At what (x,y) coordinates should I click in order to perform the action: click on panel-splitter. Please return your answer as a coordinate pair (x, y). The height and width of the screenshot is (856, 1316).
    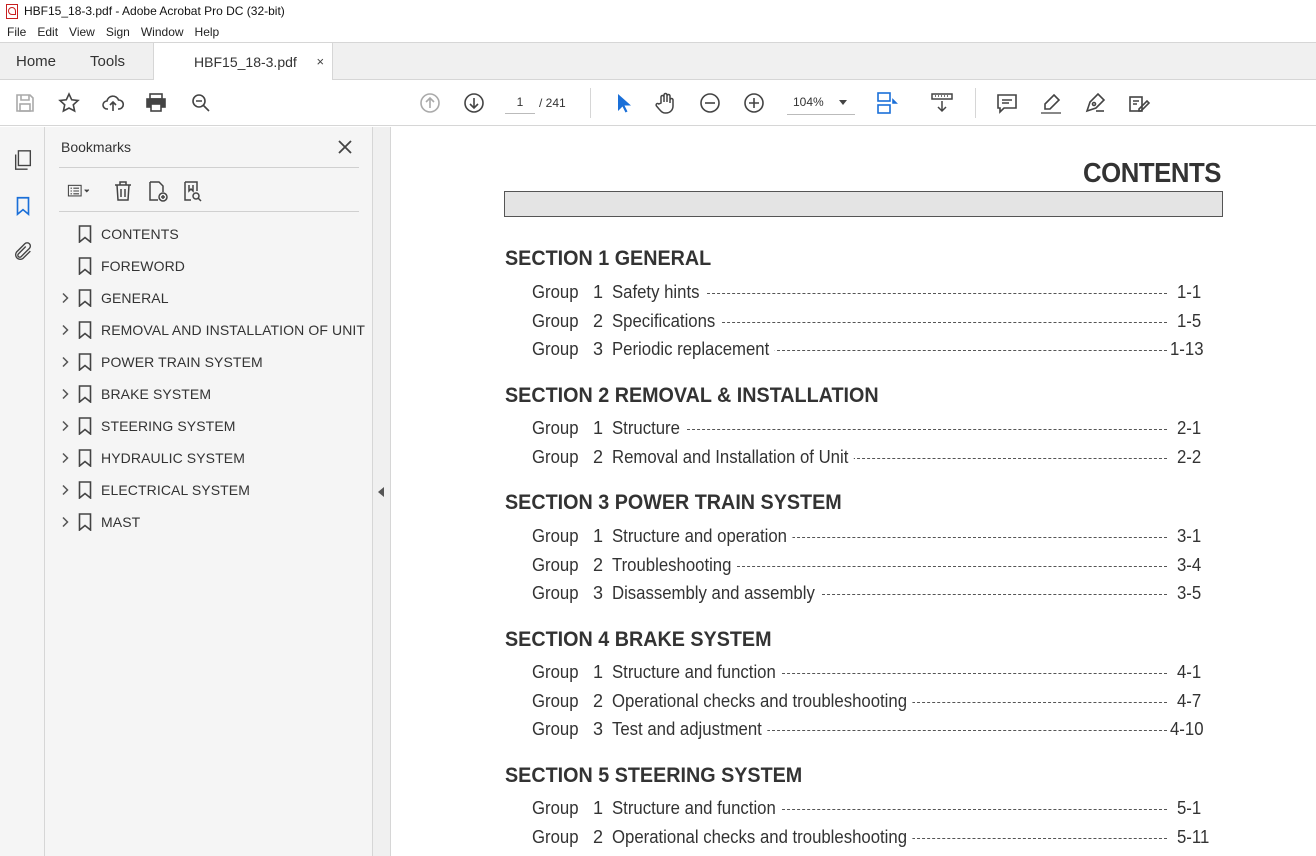
    Looking at the image, I should click on (382, 491).